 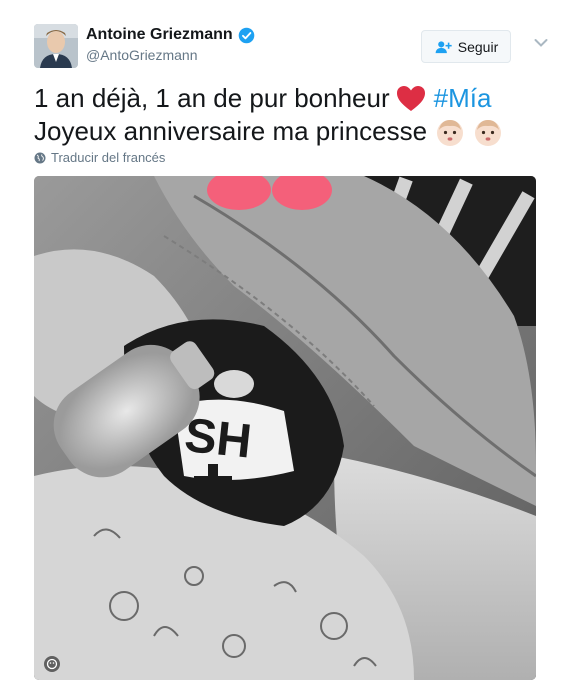 What do you see at coordinates (231, 131) in the screenshot?
I see `tweet-line-2-text: Joyeux anniversaire ma princesse` at bounding box center [231, 131].